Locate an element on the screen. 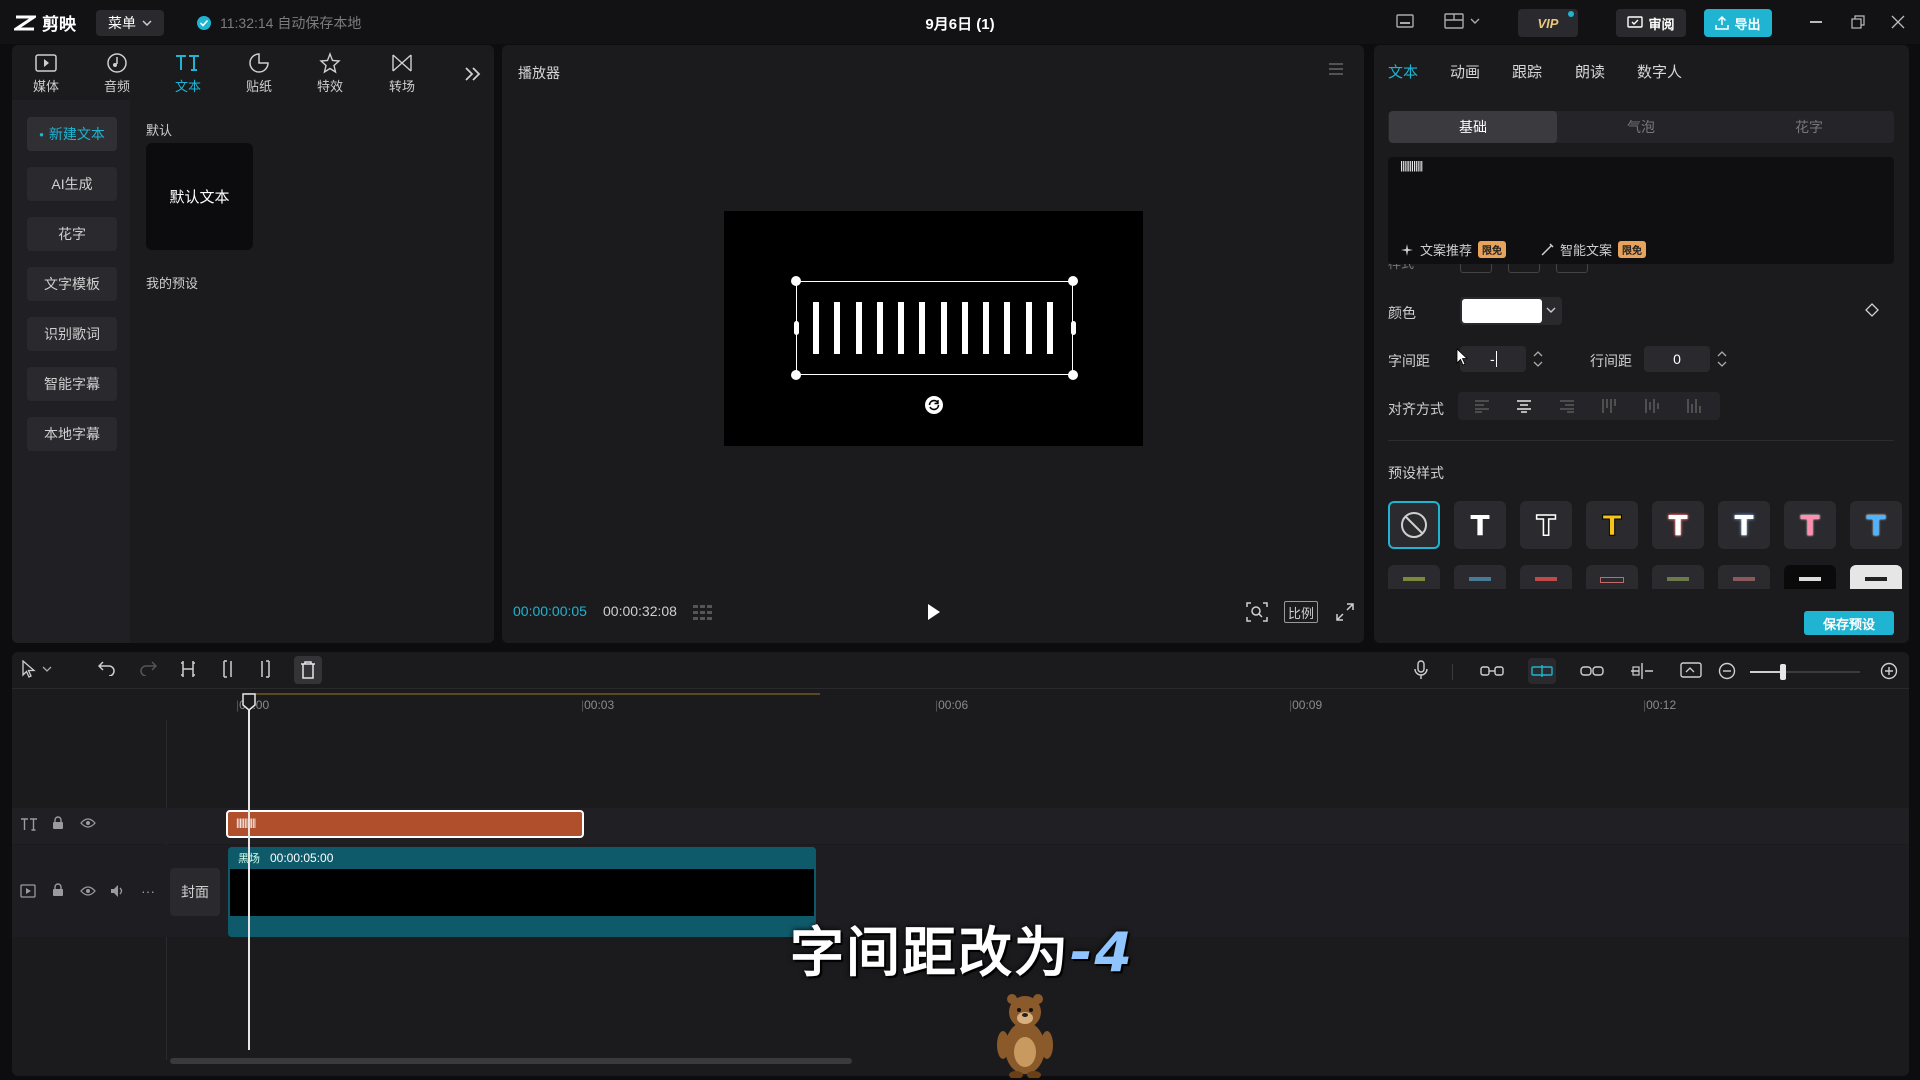  save-preset-button: 保存预设 is located at coordinates (1849, 623).